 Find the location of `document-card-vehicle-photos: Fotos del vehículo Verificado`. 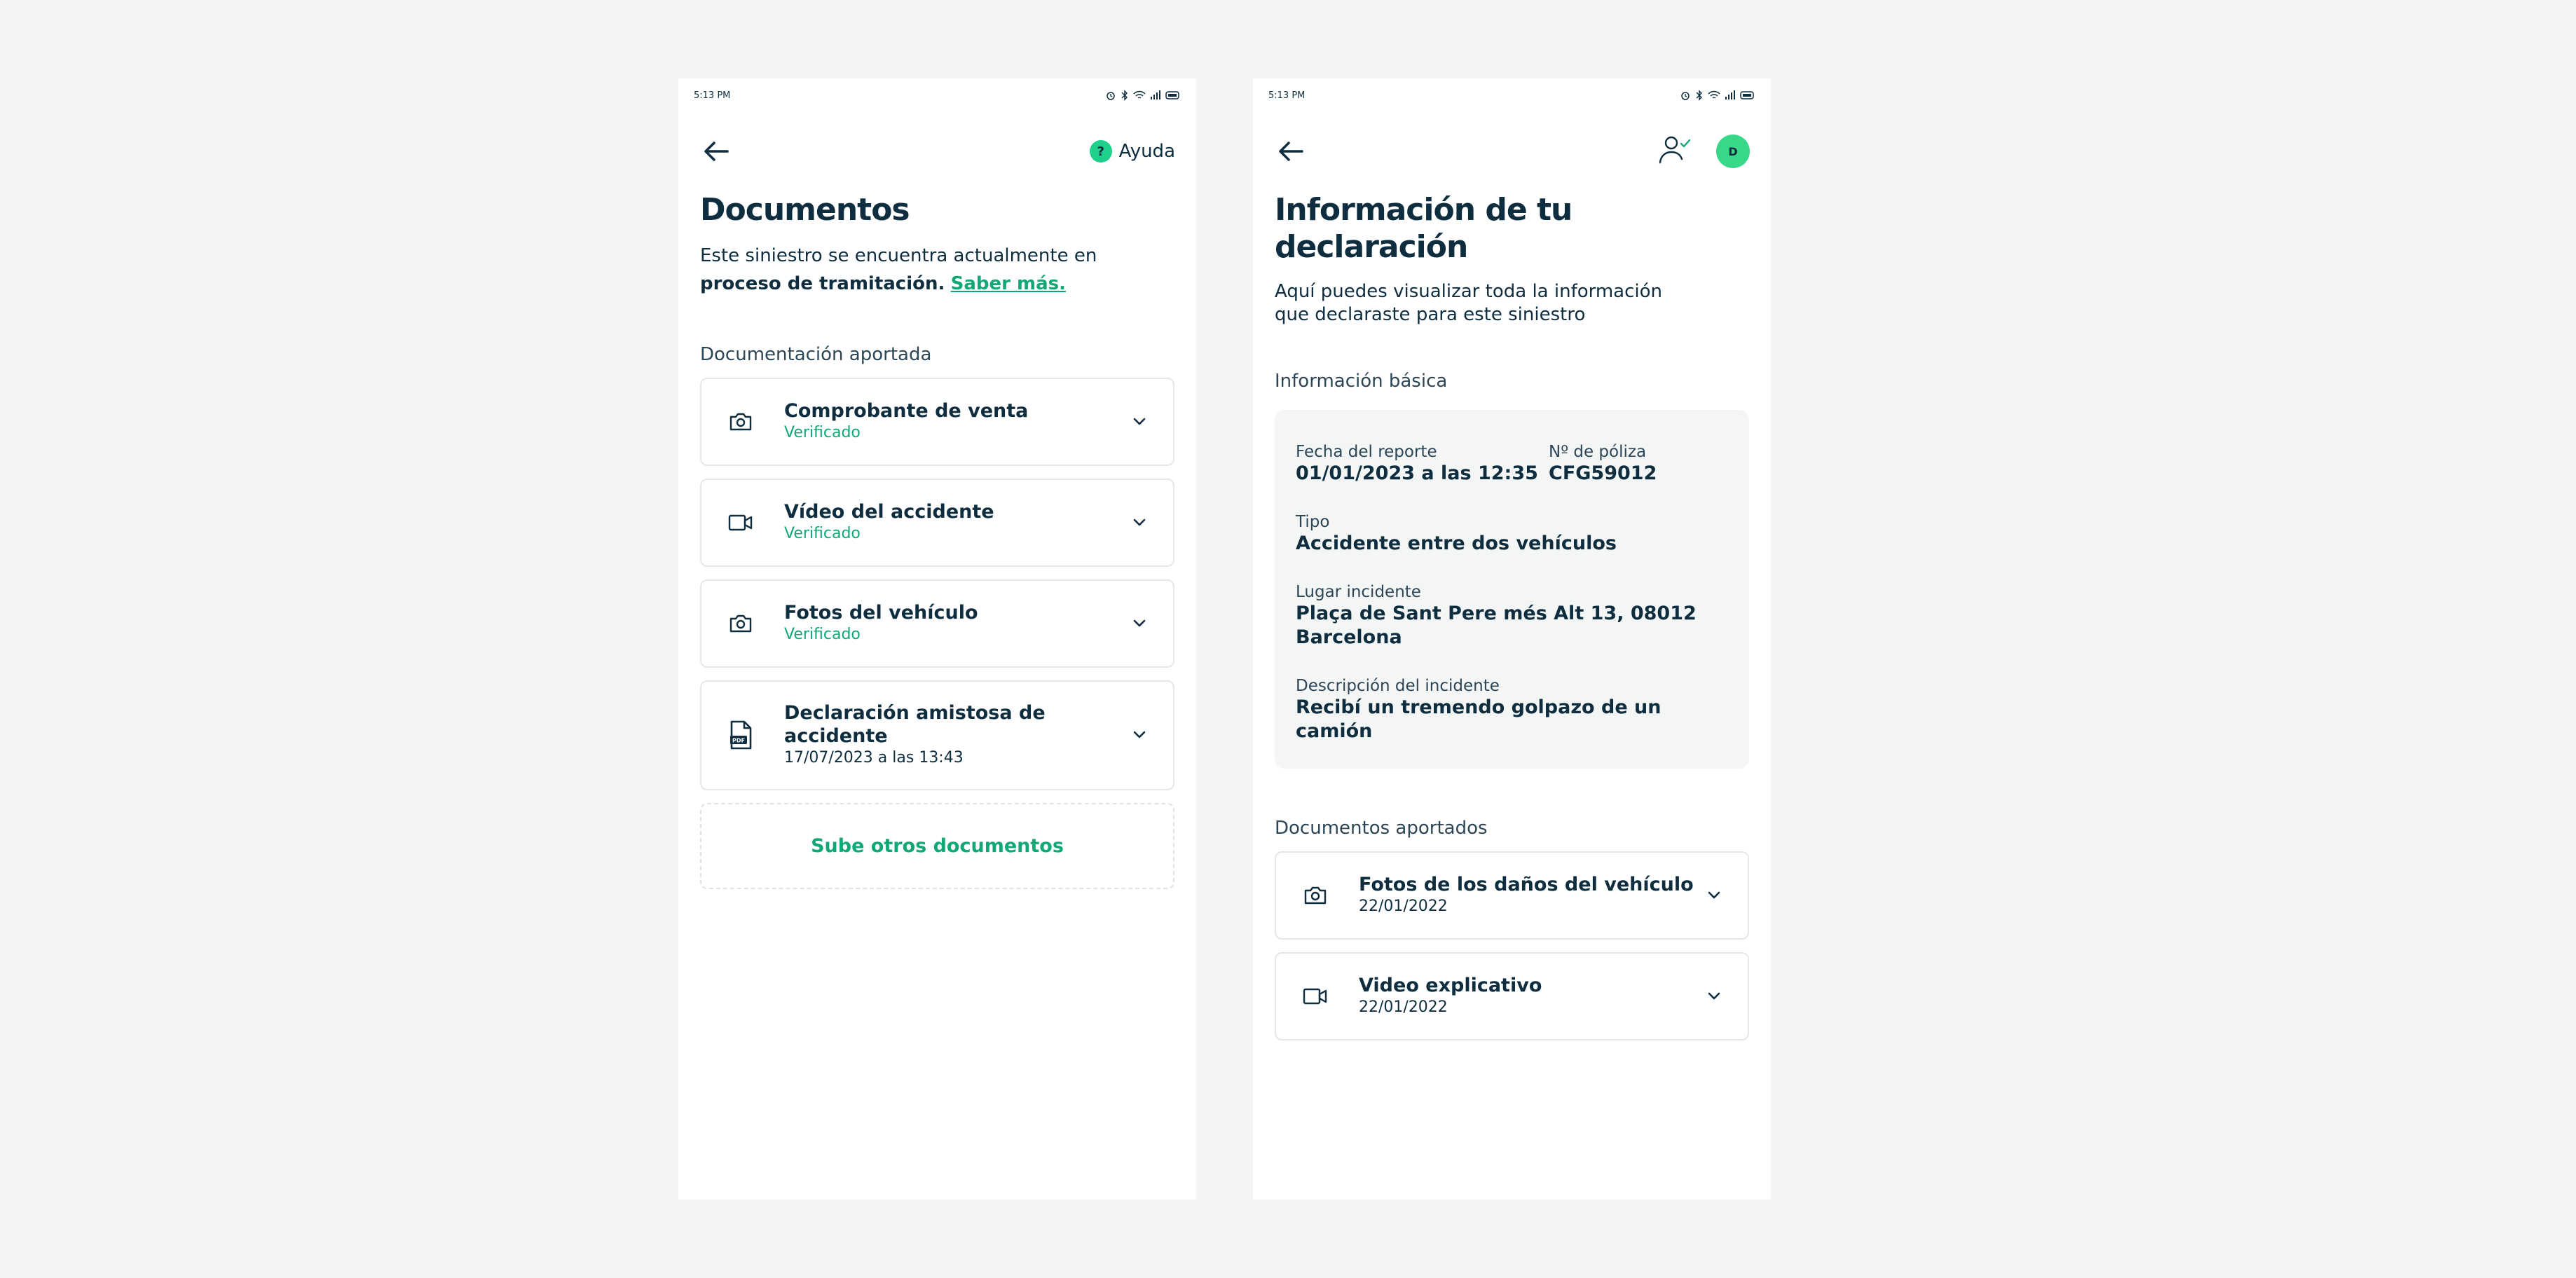

document-card-vehicle-photos: Fotos del vehículo Verificado is located at coordinates (937, 623).